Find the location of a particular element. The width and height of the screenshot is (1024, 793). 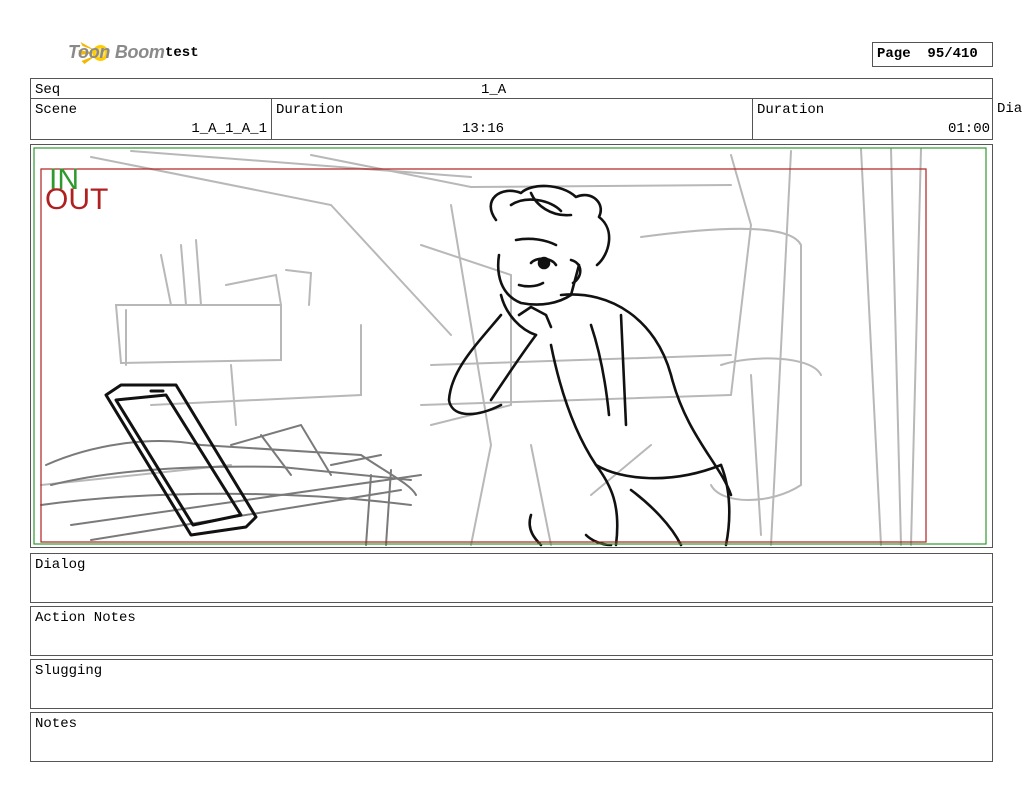

scene-duration-value: 13:16 is located at coordinates (483, 129).